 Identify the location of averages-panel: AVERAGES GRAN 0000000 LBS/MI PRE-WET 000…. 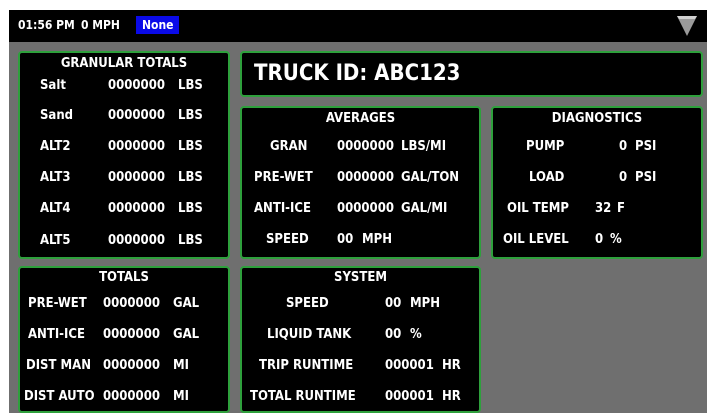
(360, 182).